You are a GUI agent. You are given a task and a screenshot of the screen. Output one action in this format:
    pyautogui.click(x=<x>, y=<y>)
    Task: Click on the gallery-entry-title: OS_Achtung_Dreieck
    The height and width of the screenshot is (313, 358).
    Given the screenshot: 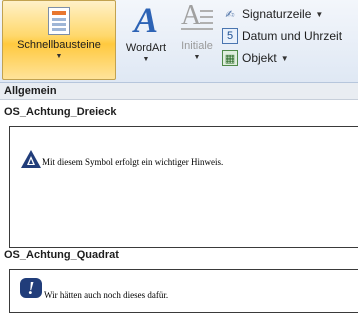 What is the action you would take?
    pyautogui.click(x=60, y=112)
    